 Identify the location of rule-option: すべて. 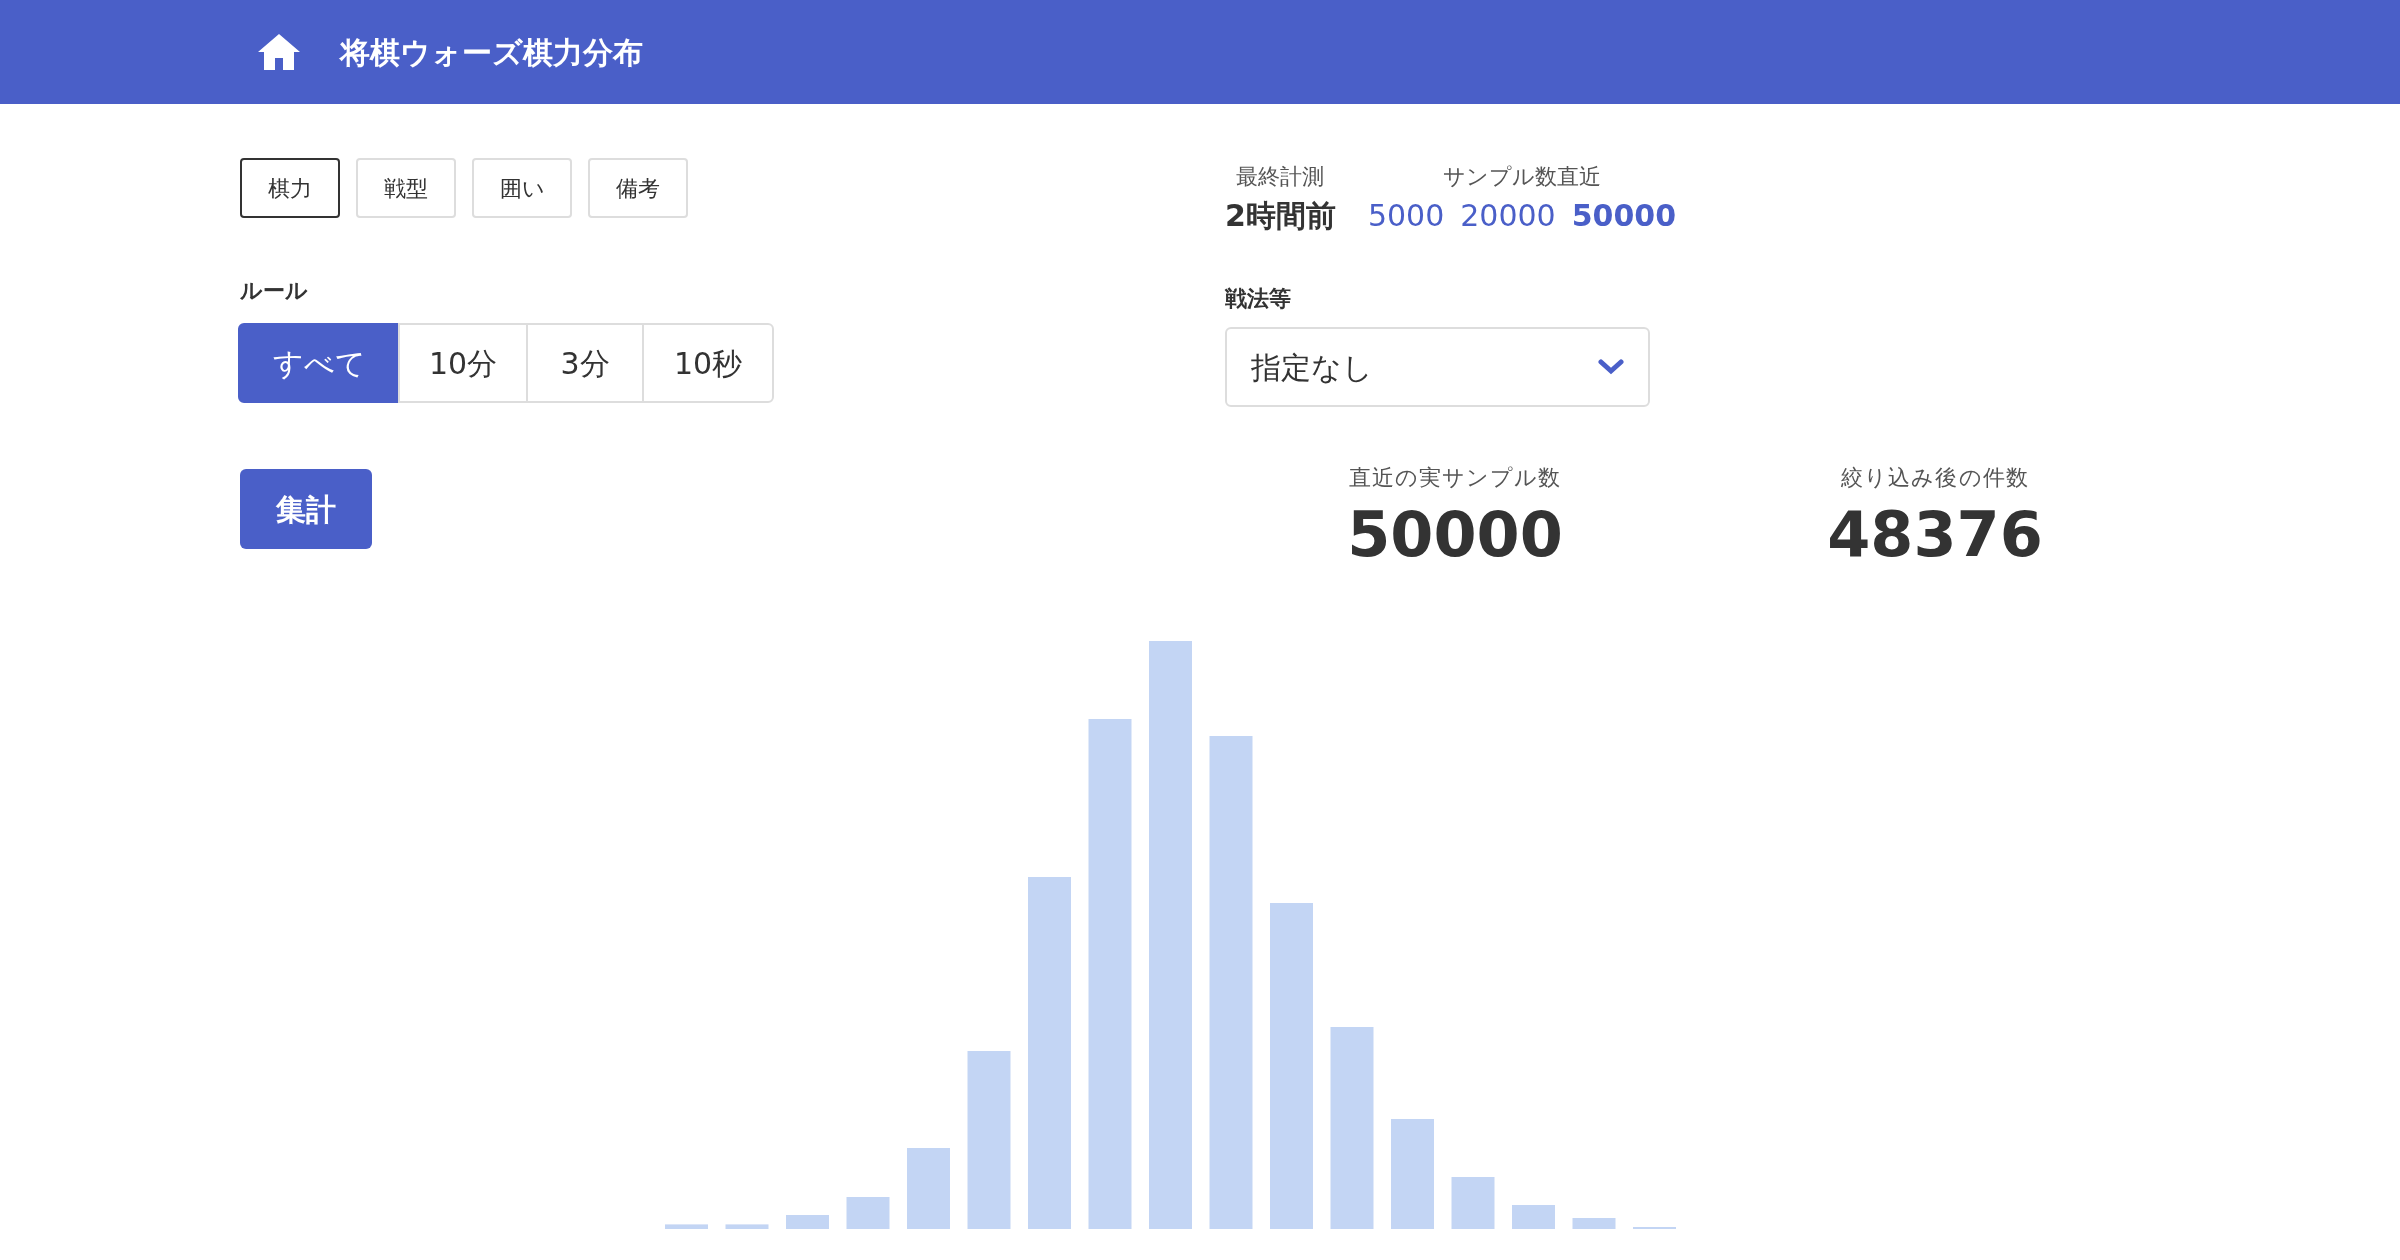
(319, 363).